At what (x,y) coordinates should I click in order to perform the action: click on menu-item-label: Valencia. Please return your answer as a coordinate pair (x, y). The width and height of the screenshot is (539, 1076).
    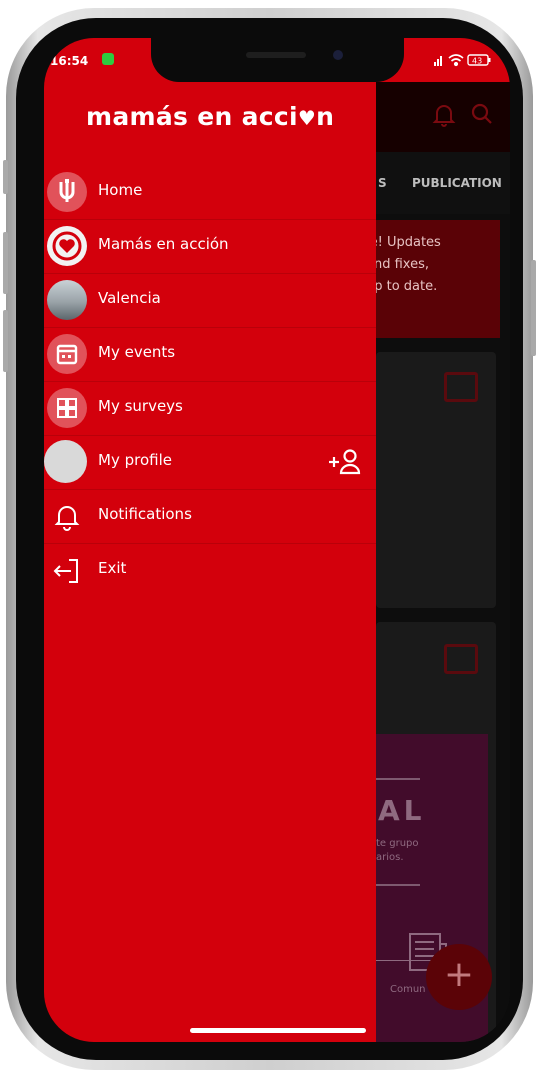
    Looking at the image, I should click on (129, 298).